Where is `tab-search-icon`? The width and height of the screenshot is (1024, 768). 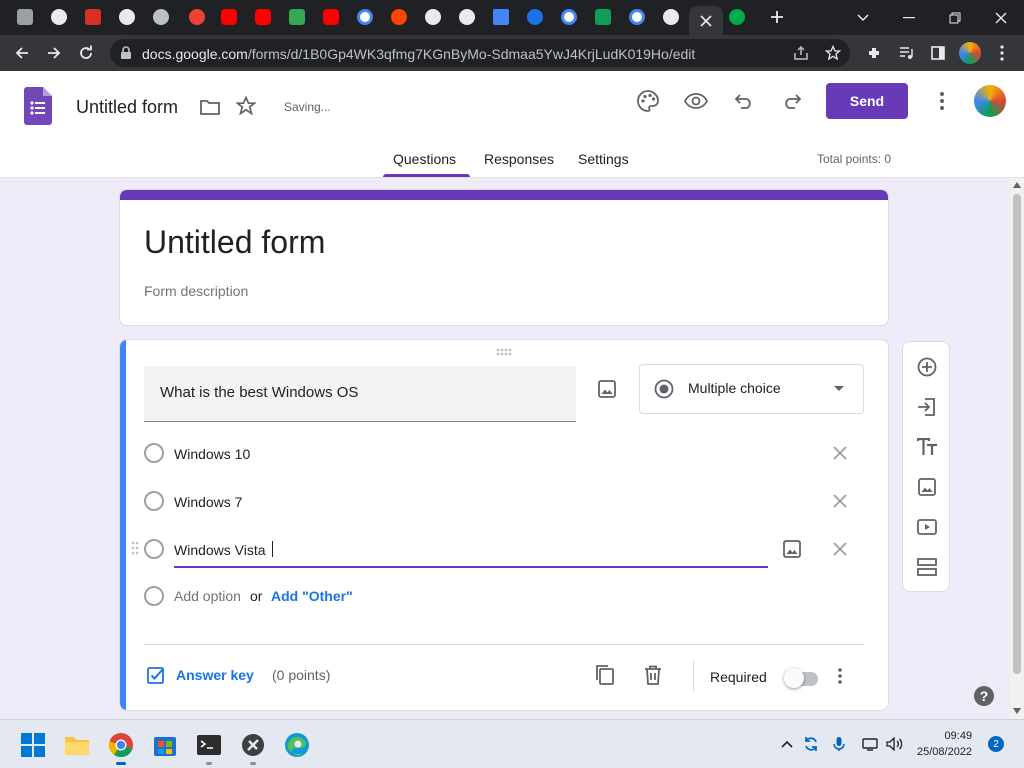 tab-search-icon is located at coordinates (863, 17).